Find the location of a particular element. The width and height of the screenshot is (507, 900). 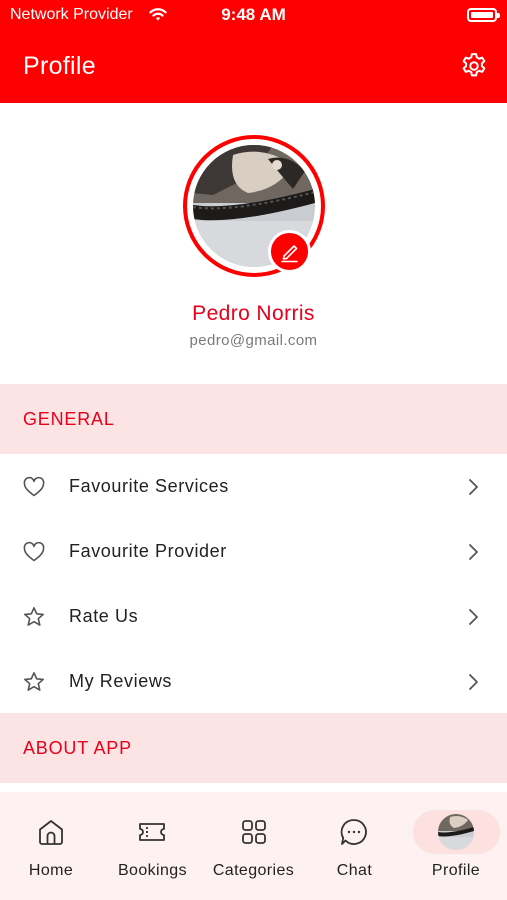

section-header-about-app: ABOUT APP is located at coordinates (253, 748).